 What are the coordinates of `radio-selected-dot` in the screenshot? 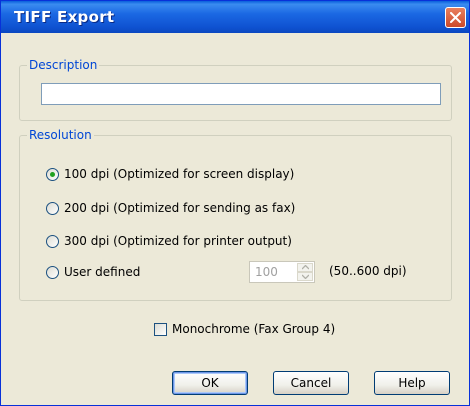 It's located at (52, 174).